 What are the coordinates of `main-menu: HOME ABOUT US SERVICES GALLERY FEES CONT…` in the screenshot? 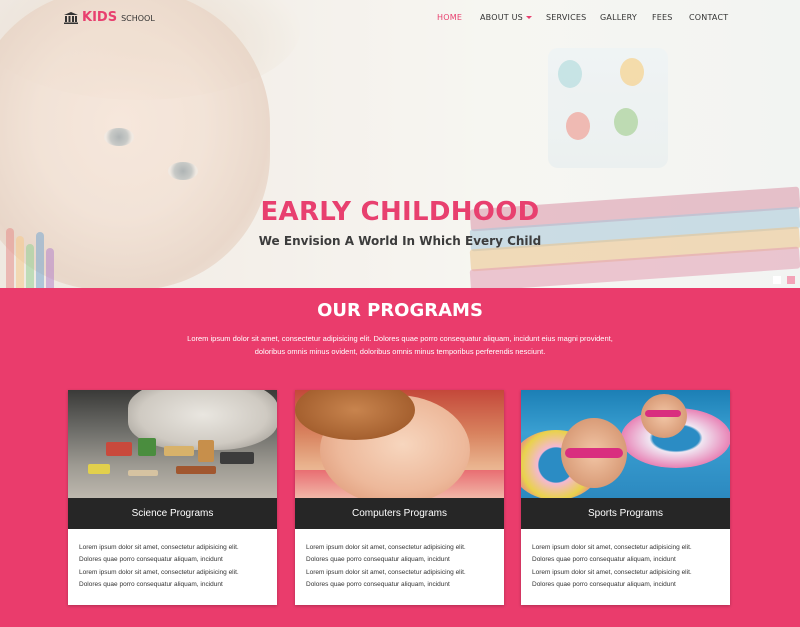 It's located at (400, 19).